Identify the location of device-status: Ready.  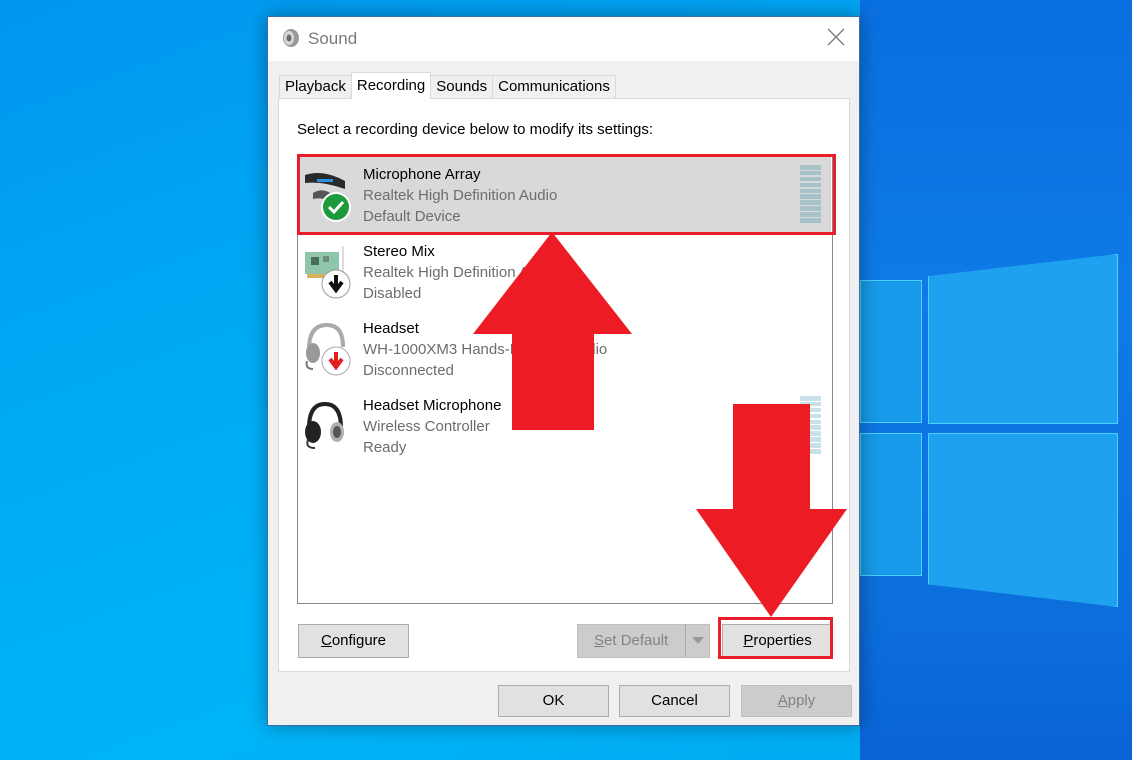
(385, 447).